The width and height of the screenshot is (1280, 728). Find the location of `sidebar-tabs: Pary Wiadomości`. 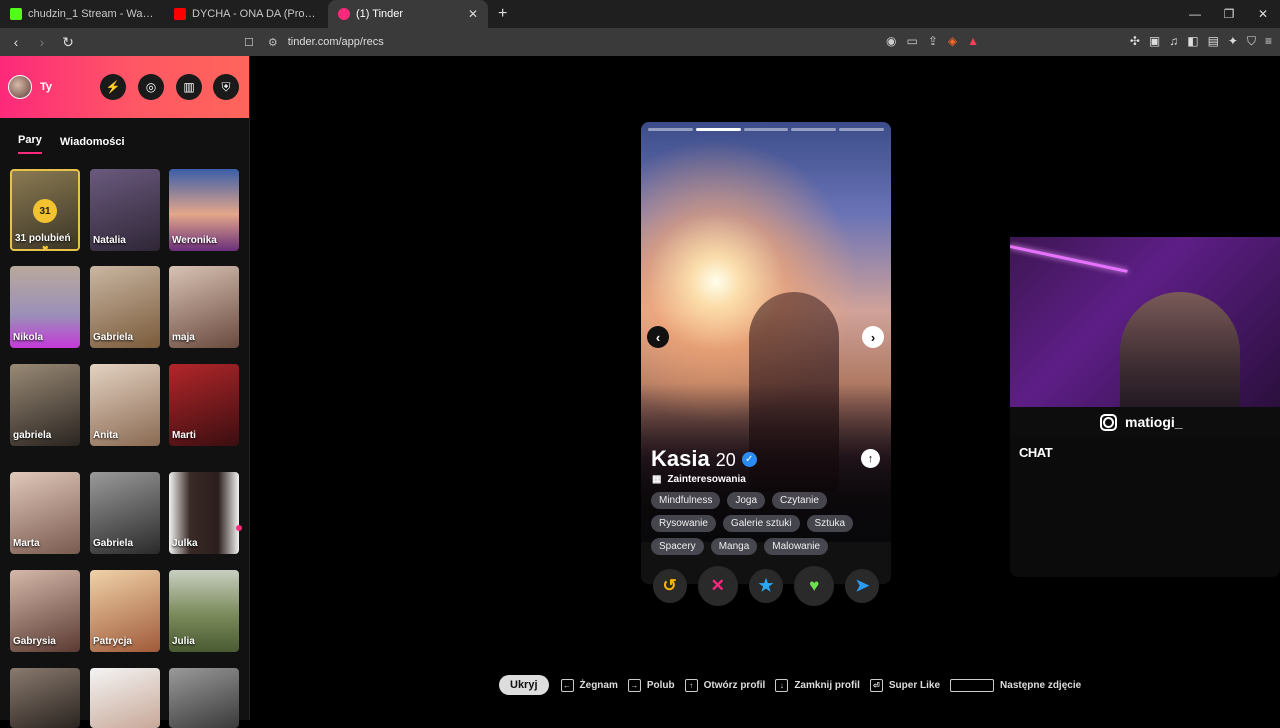

sidebar-tabs: Pary Wiadomości is located at coordinates (124, 136).